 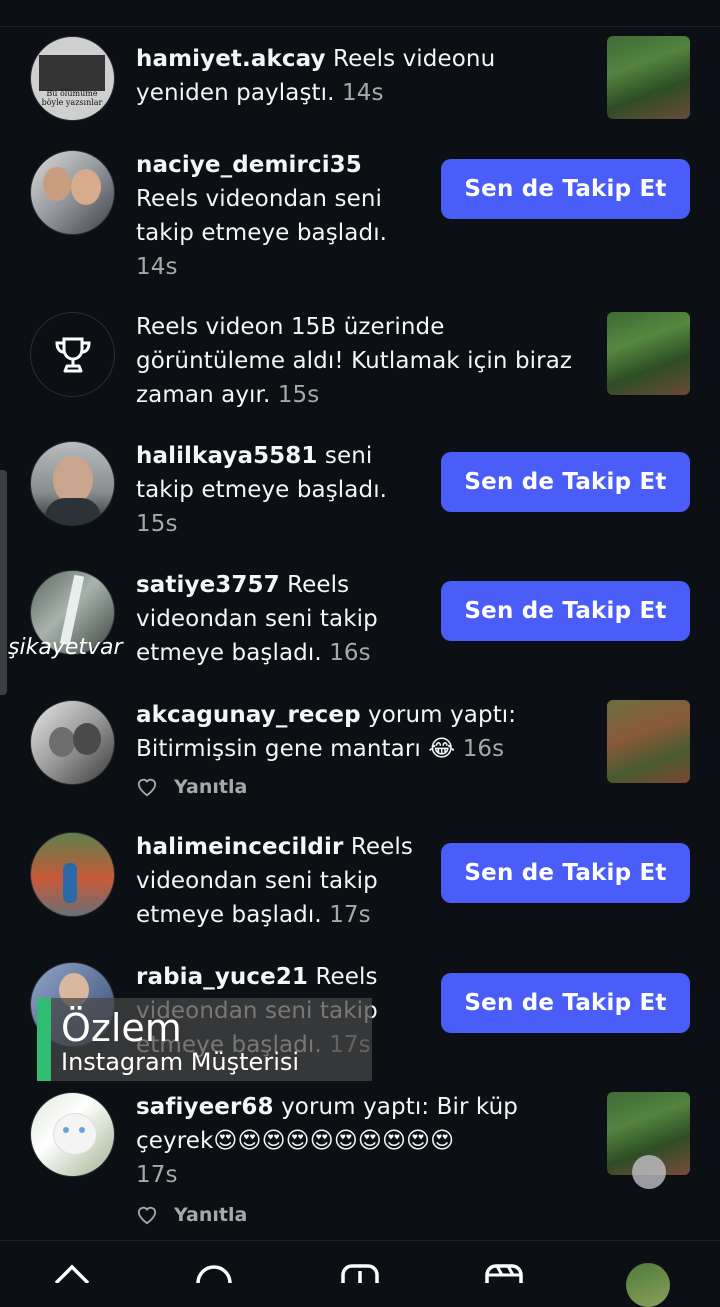 What do you see at coordinates (180, 1062) in the screenshot?
I see `caption-role: Instagram Müşterisi` at bounding box center [180, 1062].